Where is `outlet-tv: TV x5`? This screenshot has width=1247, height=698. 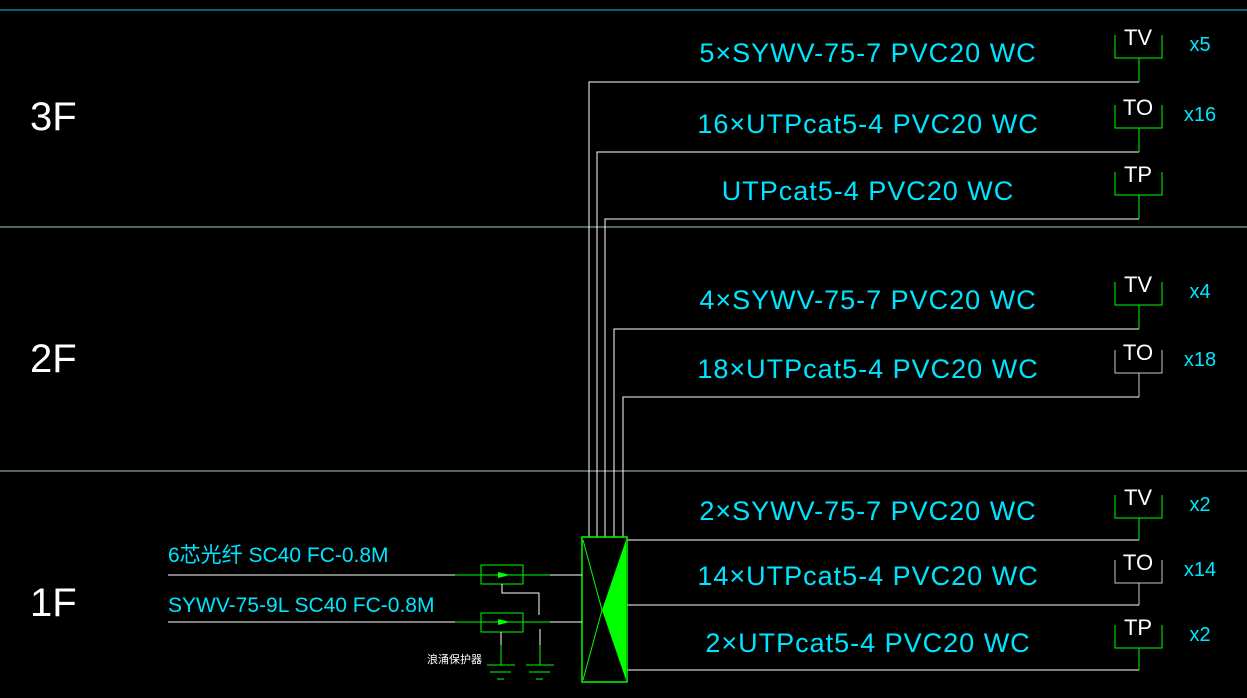 outlet-tv: TV x5 is located at coordinates (1162, 53).